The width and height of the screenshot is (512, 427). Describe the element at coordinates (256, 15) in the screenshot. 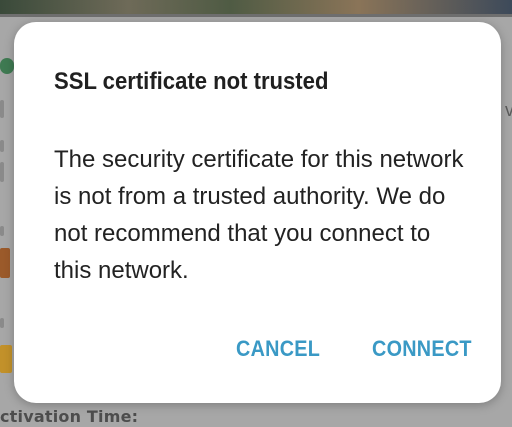

I see `background-divider` at that location.